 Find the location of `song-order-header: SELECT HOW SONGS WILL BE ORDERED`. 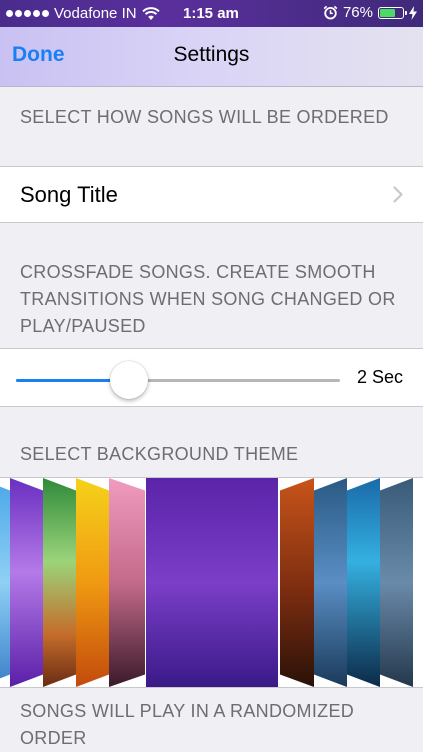

song-order-header: SELECT HOW SONGS WILL BE ORDERED is located at coordinates (204, 117).